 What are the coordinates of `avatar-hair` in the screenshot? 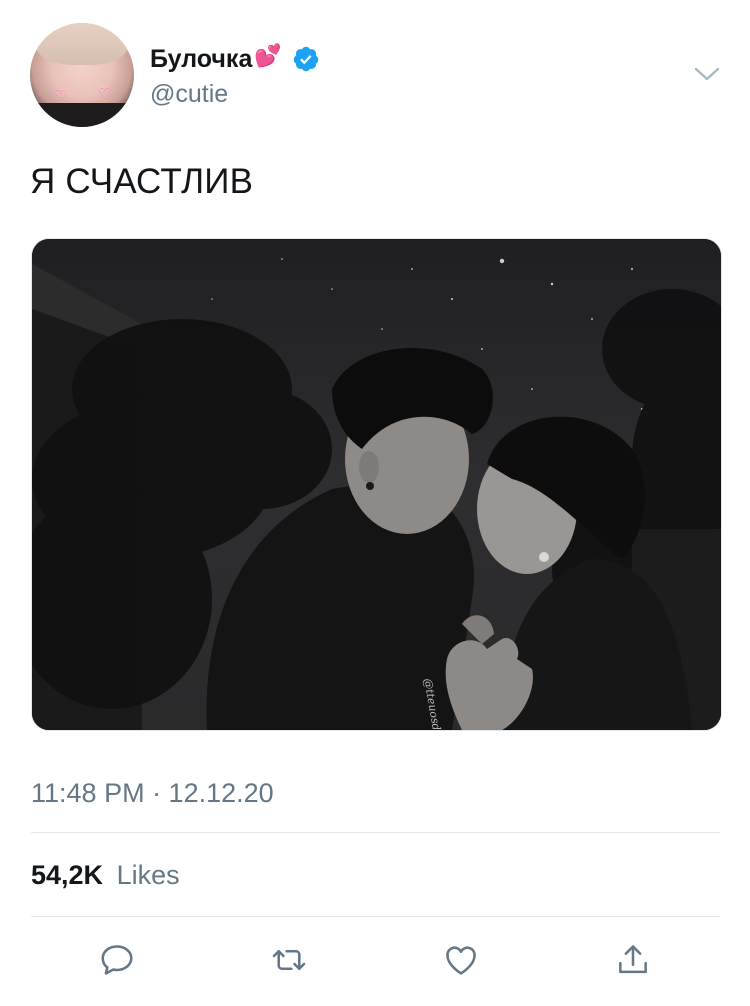 It's located at (82, 44).